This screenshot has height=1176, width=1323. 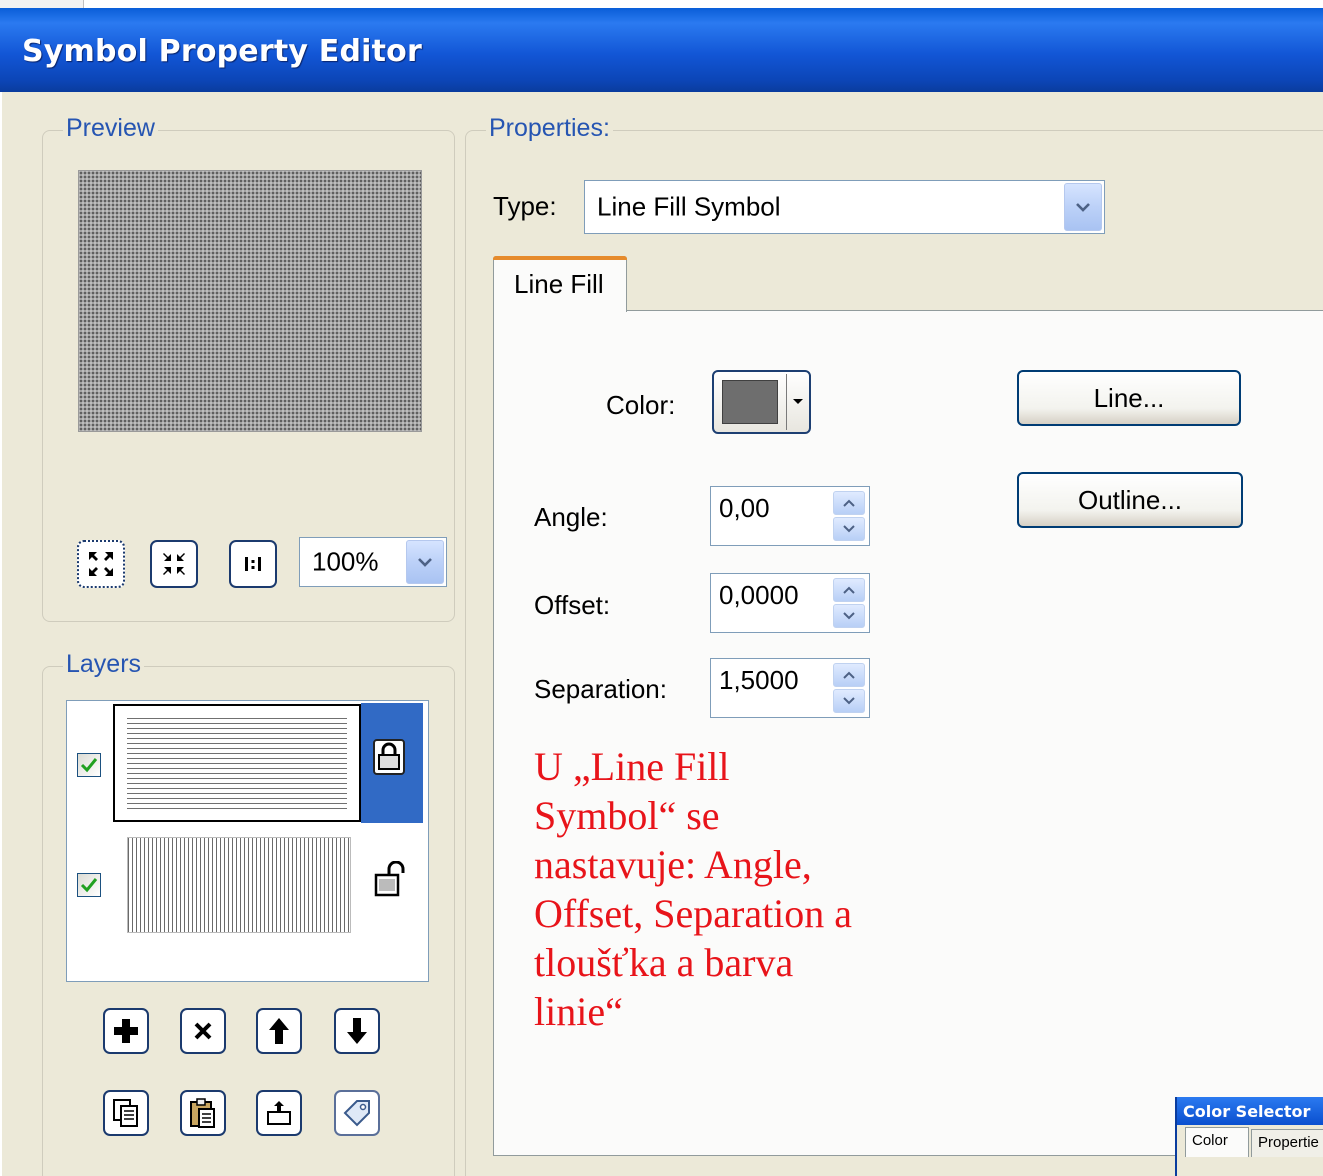 I want to click on shrink-arrows-icon, so click(x=101, y=564).